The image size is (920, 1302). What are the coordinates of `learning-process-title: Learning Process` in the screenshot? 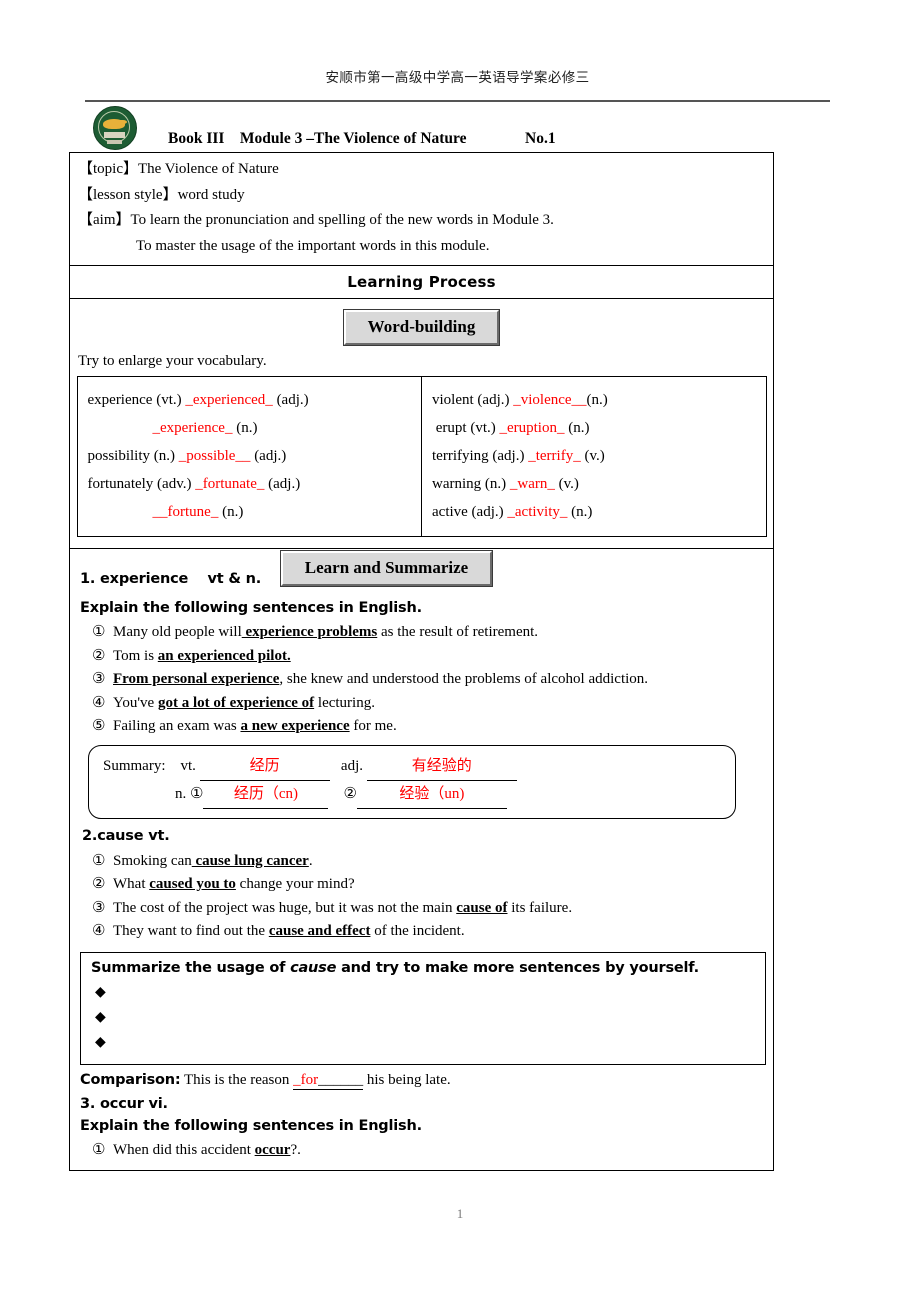 It's located at (421, 282).